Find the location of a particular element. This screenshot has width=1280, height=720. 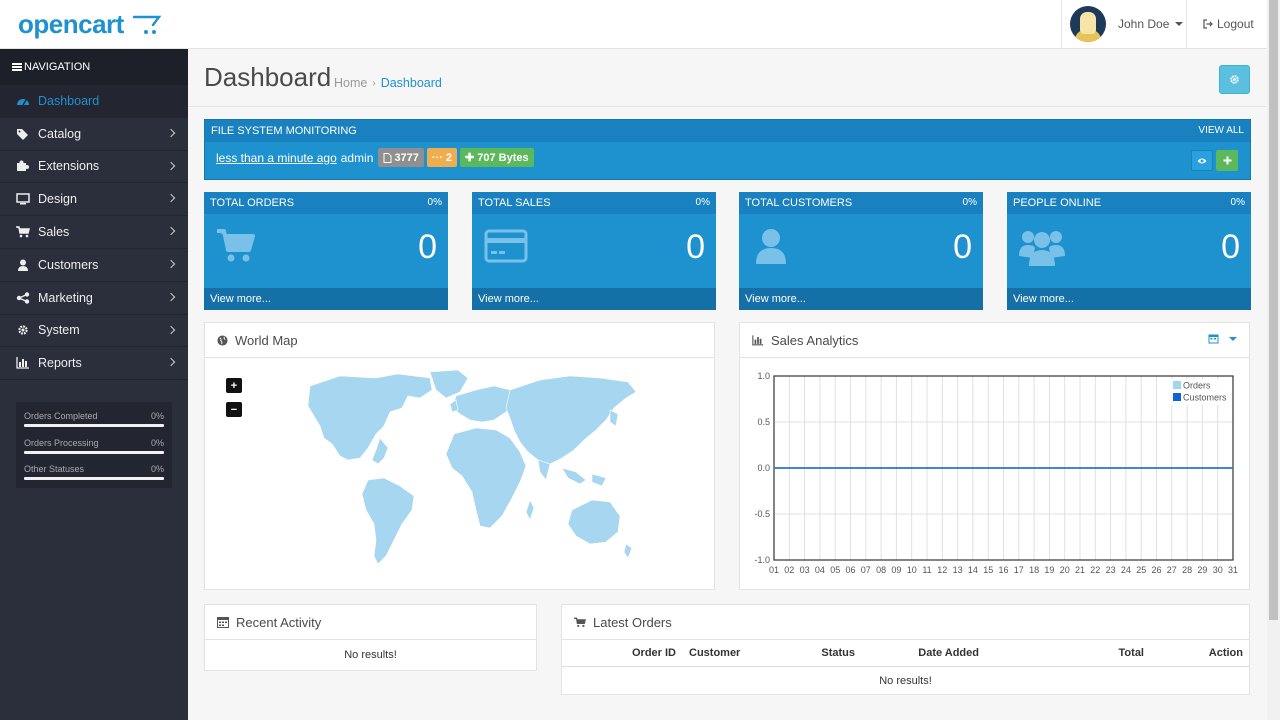

x-tick-label: 03 is located at coordinates (805, 570).